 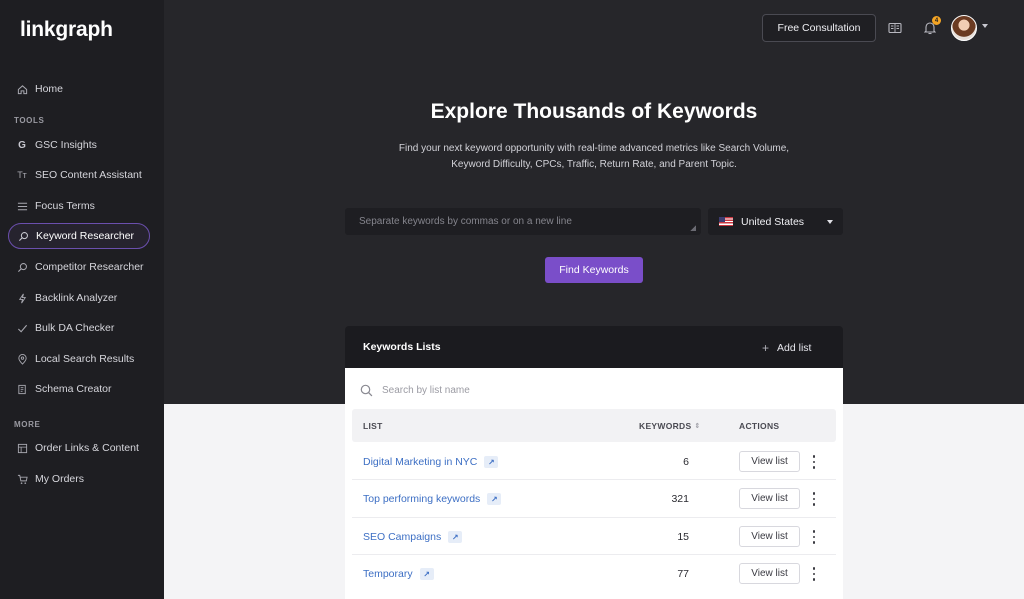 I want to click on add-list-button: + Add list, so click(x=786, y=348).